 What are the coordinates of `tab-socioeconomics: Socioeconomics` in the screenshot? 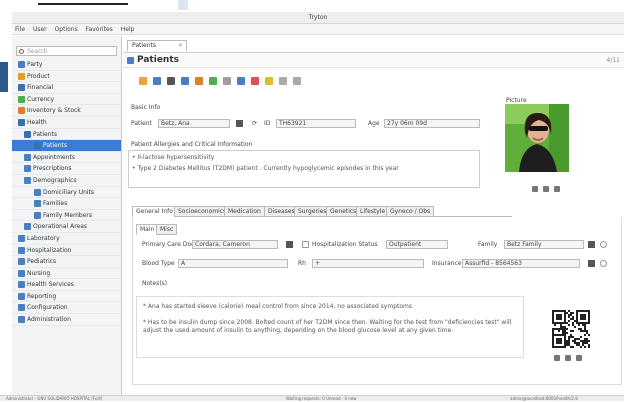 It's located at (202, 211).